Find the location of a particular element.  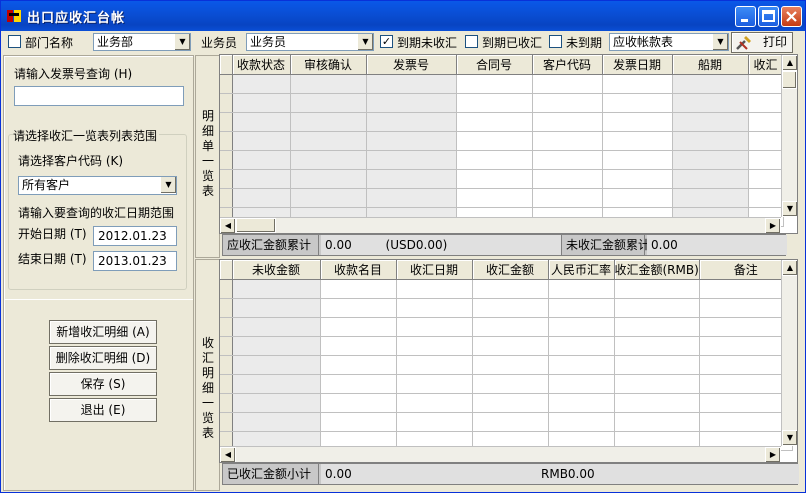

minimize-button is located at coordinates (745, 16).